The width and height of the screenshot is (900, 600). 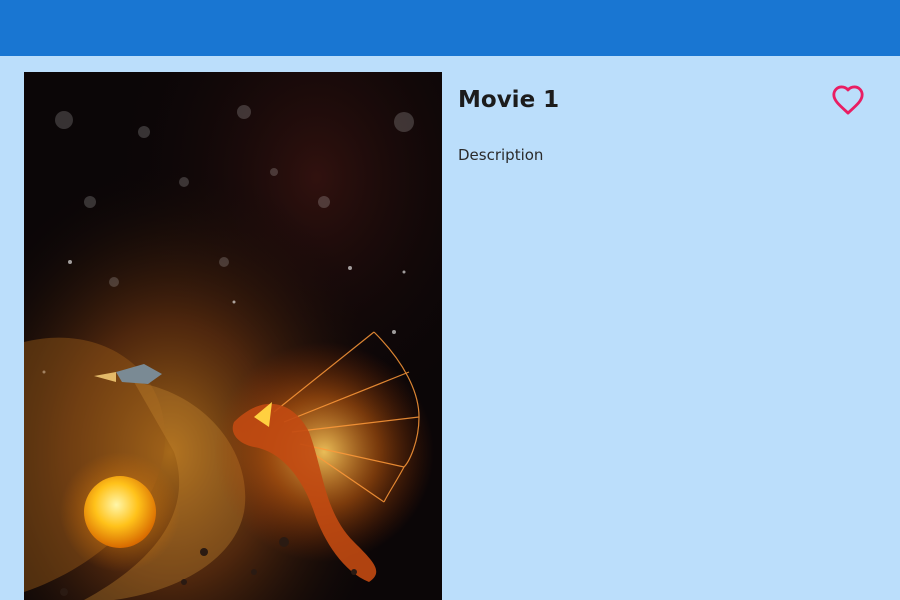 I want to click on heart-outline-icon, so click(x=848, y=100).